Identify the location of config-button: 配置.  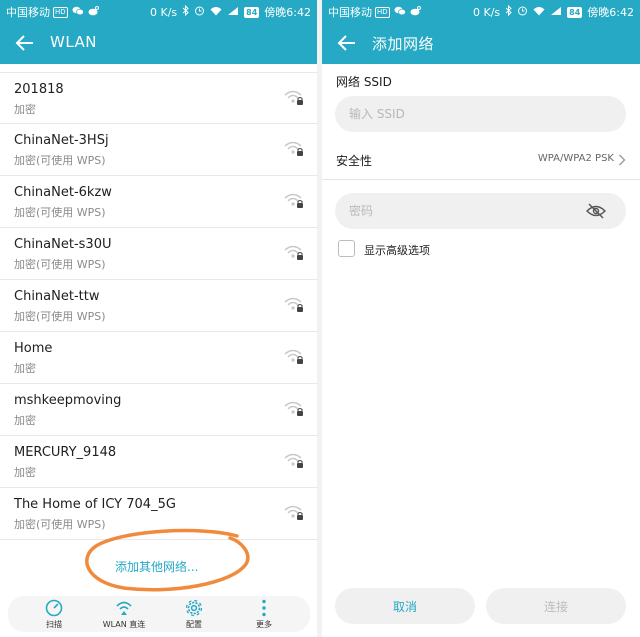
(194, 614).